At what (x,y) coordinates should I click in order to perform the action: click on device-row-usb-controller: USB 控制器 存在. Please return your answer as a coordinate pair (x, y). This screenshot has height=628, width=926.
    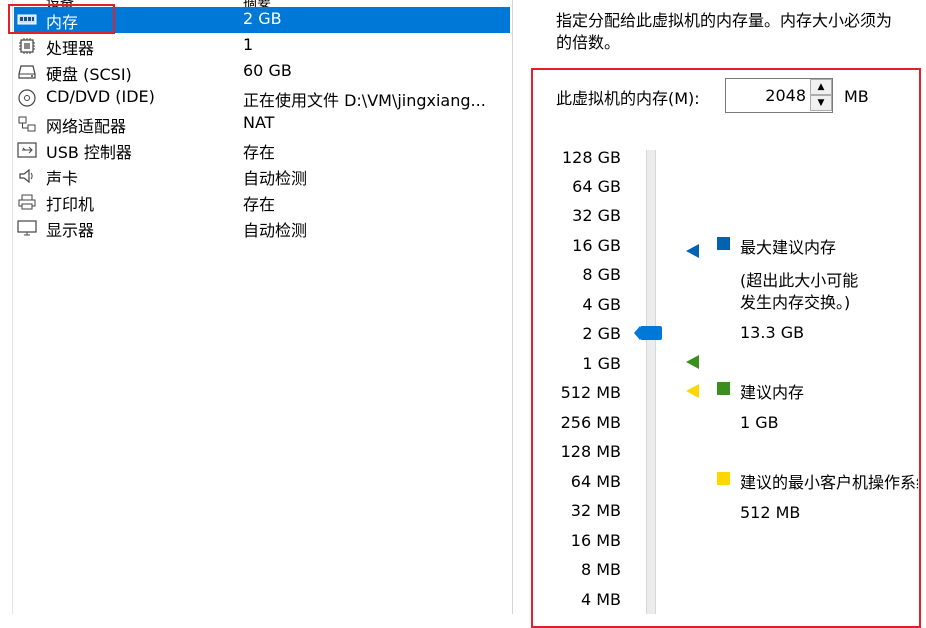
    Looking at the image, I should click on (262, 150).